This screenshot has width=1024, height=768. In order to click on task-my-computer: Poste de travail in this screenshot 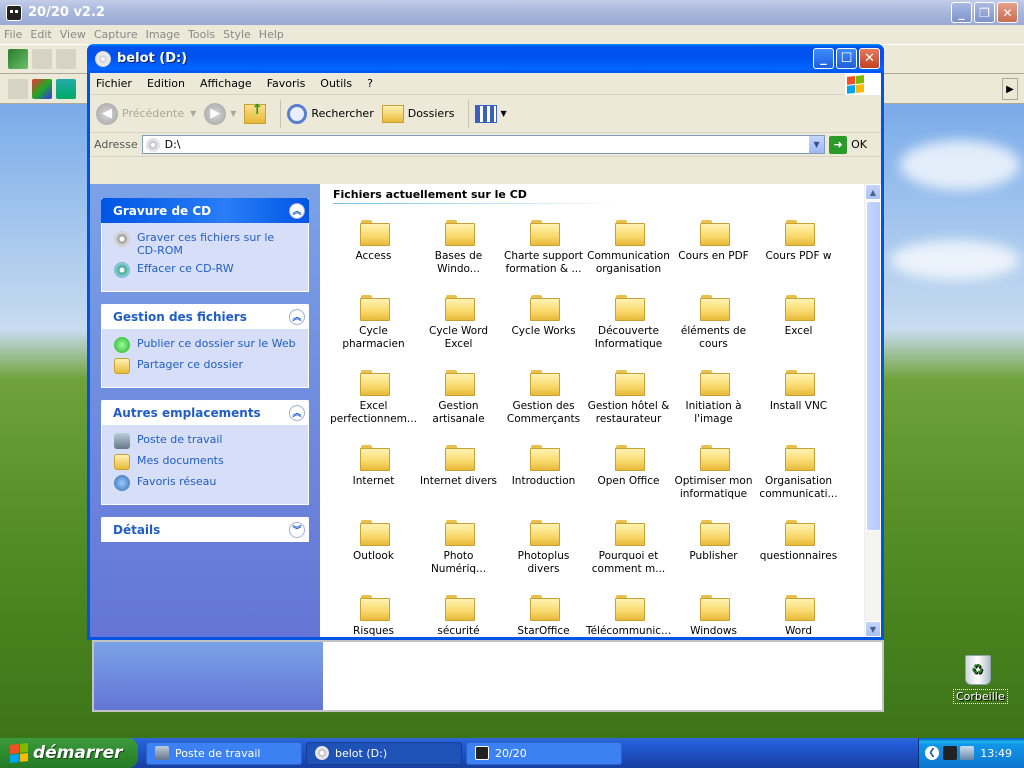, I will do `click(205, 441)`.